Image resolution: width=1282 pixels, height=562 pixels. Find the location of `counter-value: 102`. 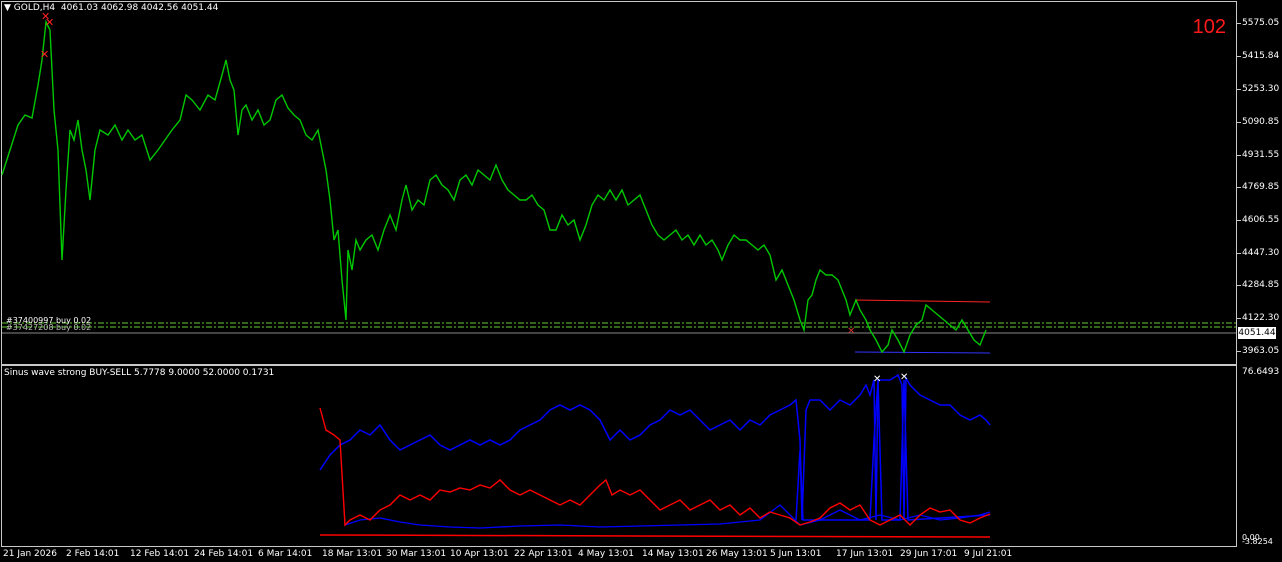

counter-value: 102 is located at coordinates (1209, 27).